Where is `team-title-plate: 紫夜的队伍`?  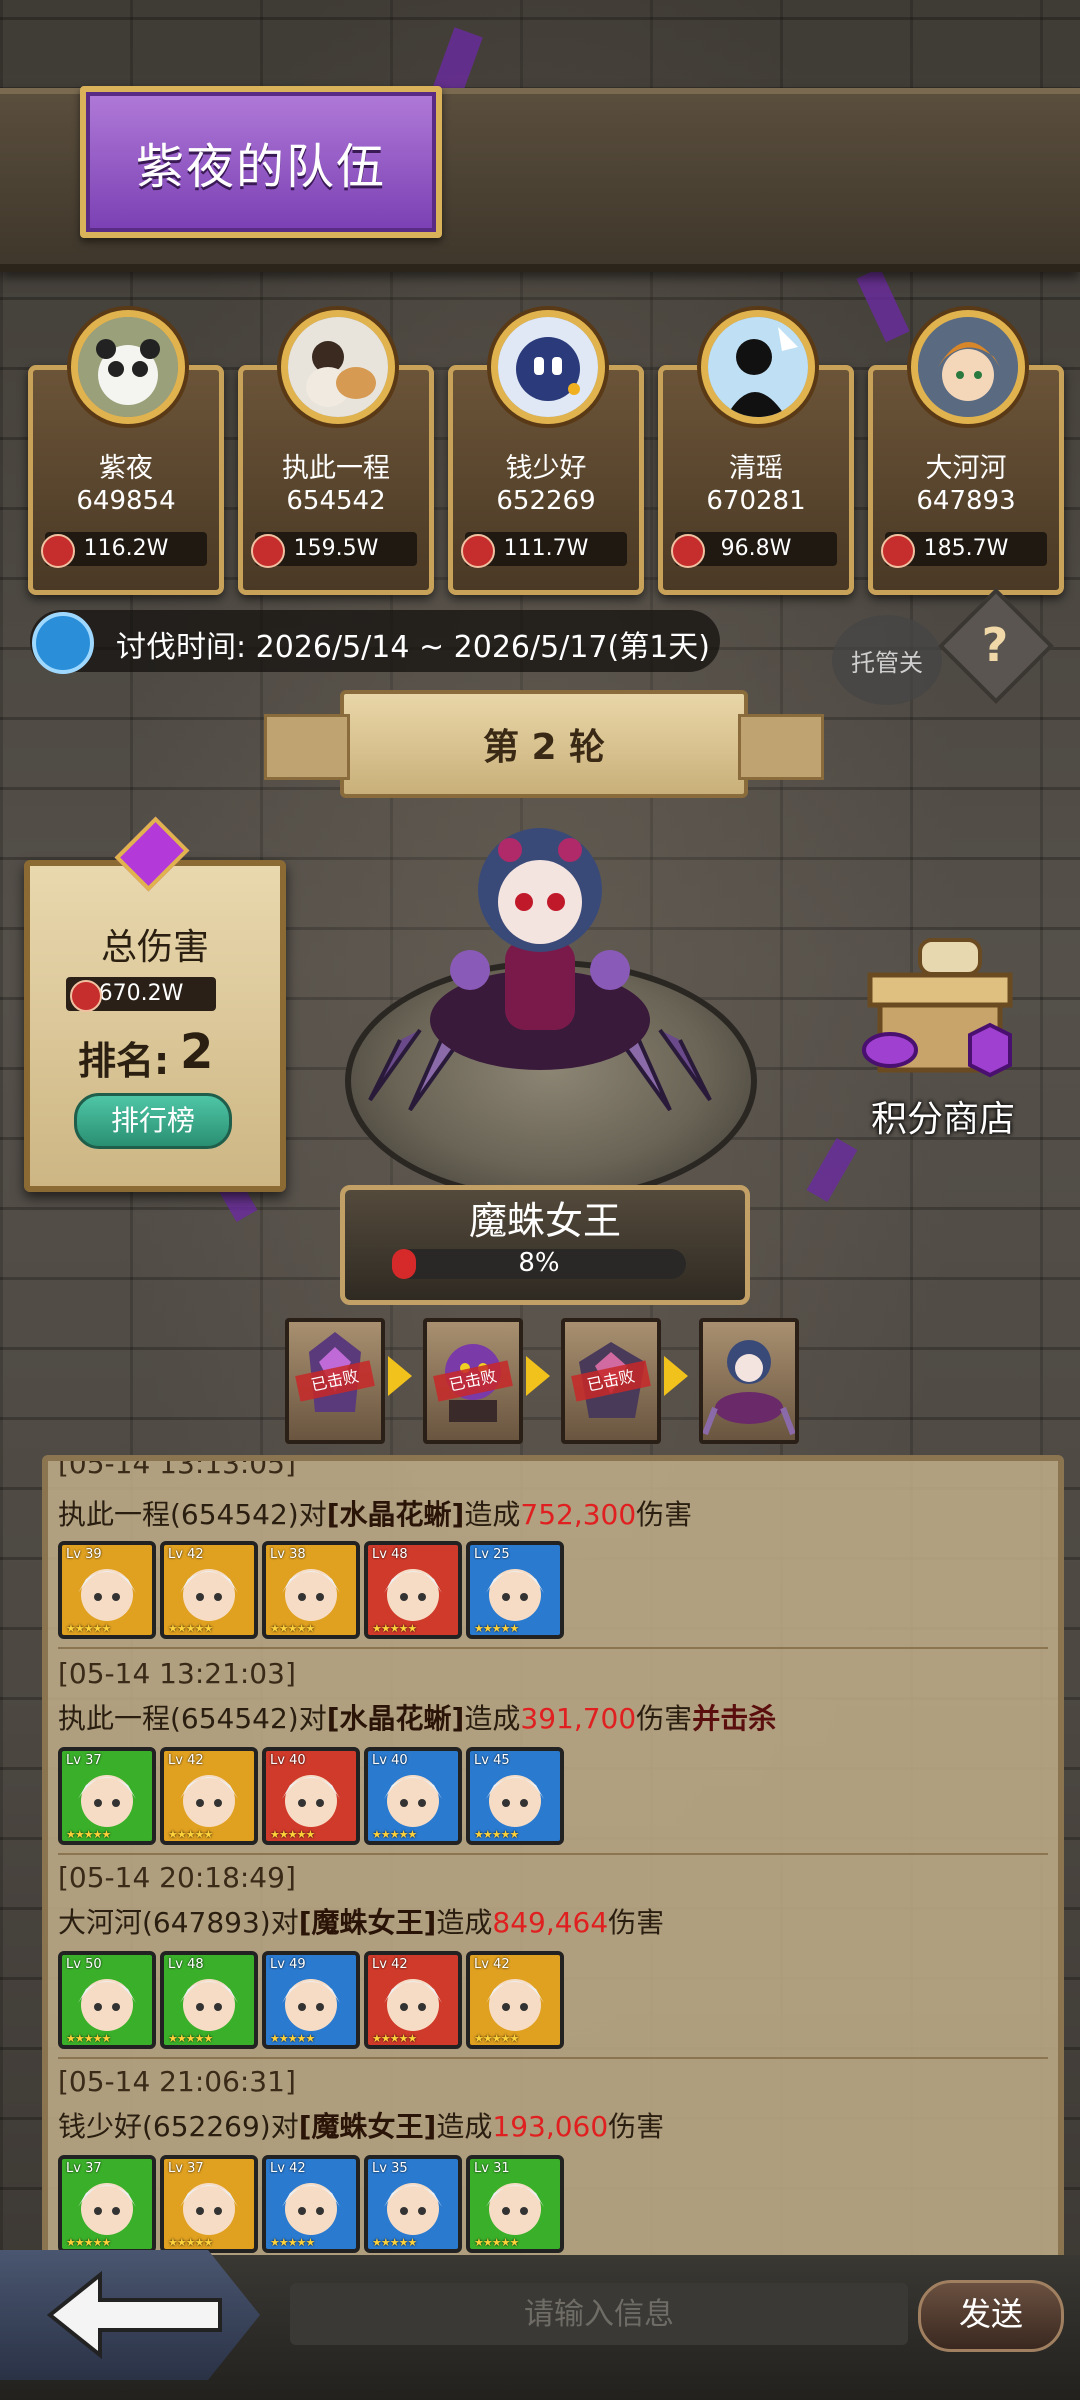
team-title-plate: 紫夜的队伍 is located at coordinates (261, 162).